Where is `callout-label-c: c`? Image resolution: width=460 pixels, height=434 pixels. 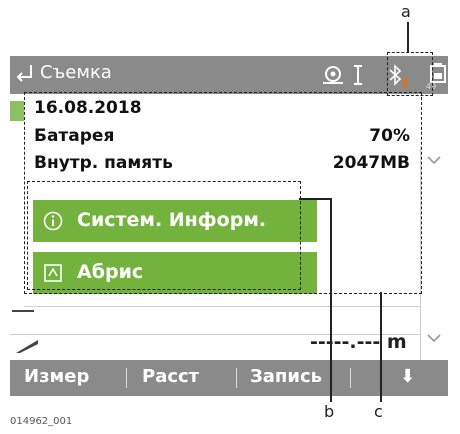 callout-label-c: c is located at coordinates (378, 411).